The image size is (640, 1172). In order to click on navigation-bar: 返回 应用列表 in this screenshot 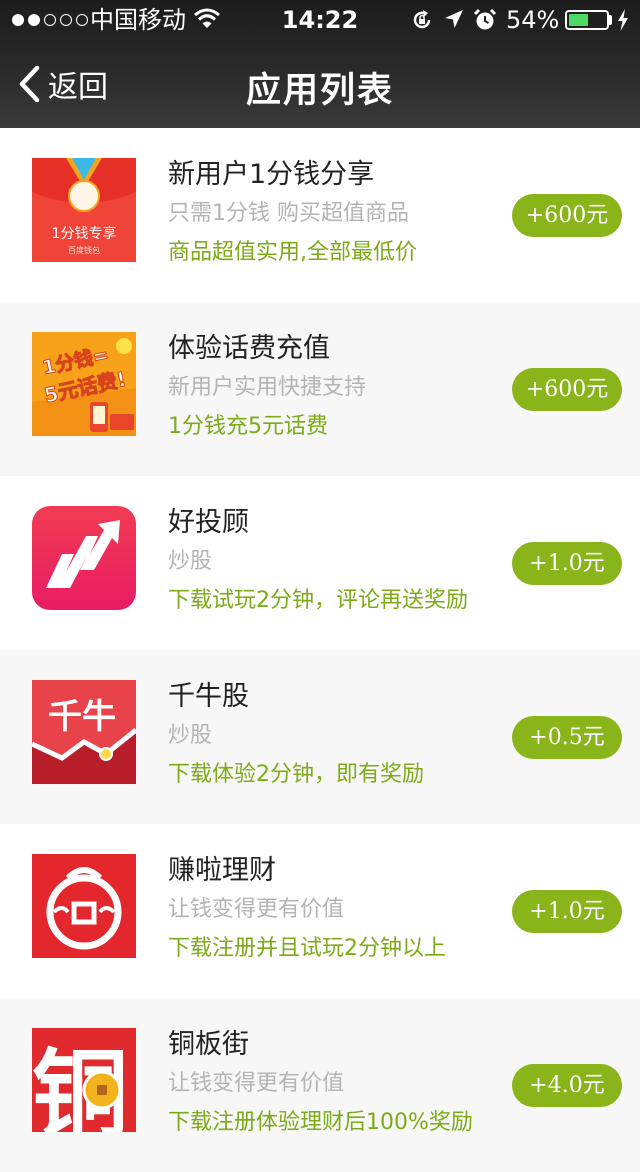, I will do `click(320, 84)`.